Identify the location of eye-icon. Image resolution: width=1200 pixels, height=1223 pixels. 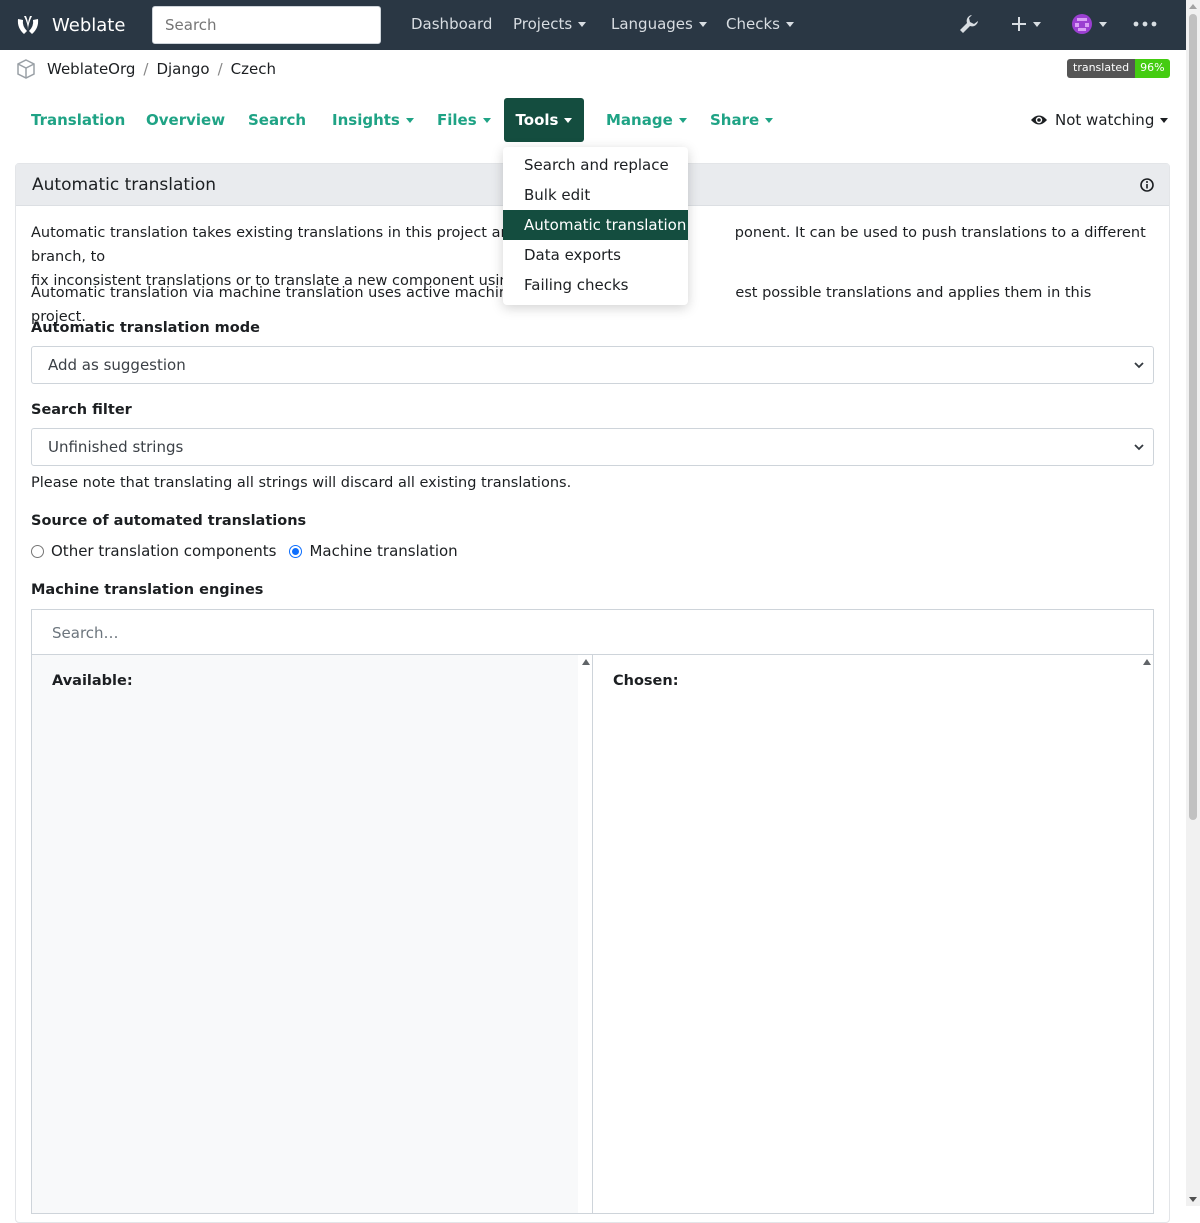
(1039, 120).